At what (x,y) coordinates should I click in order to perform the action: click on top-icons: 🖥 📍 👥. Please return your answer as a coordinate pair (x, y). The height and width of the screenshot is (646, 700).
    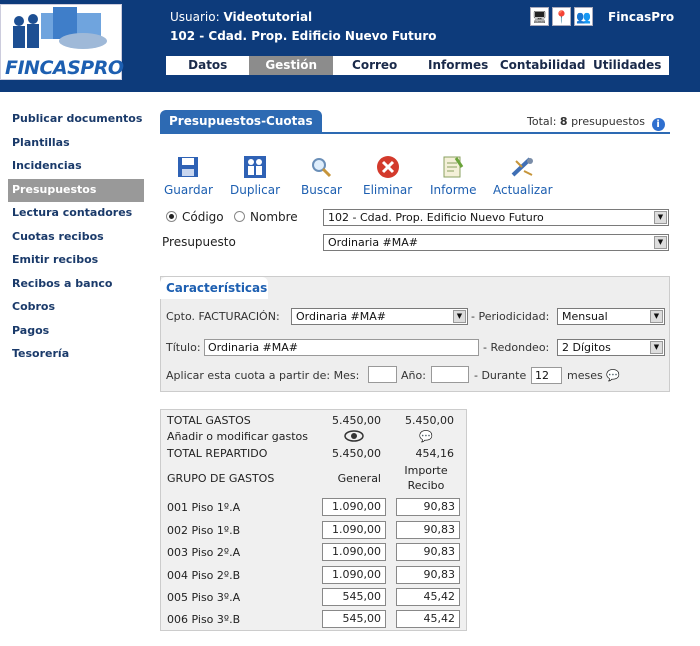
    Looking at the image, I should click on (561, 16).